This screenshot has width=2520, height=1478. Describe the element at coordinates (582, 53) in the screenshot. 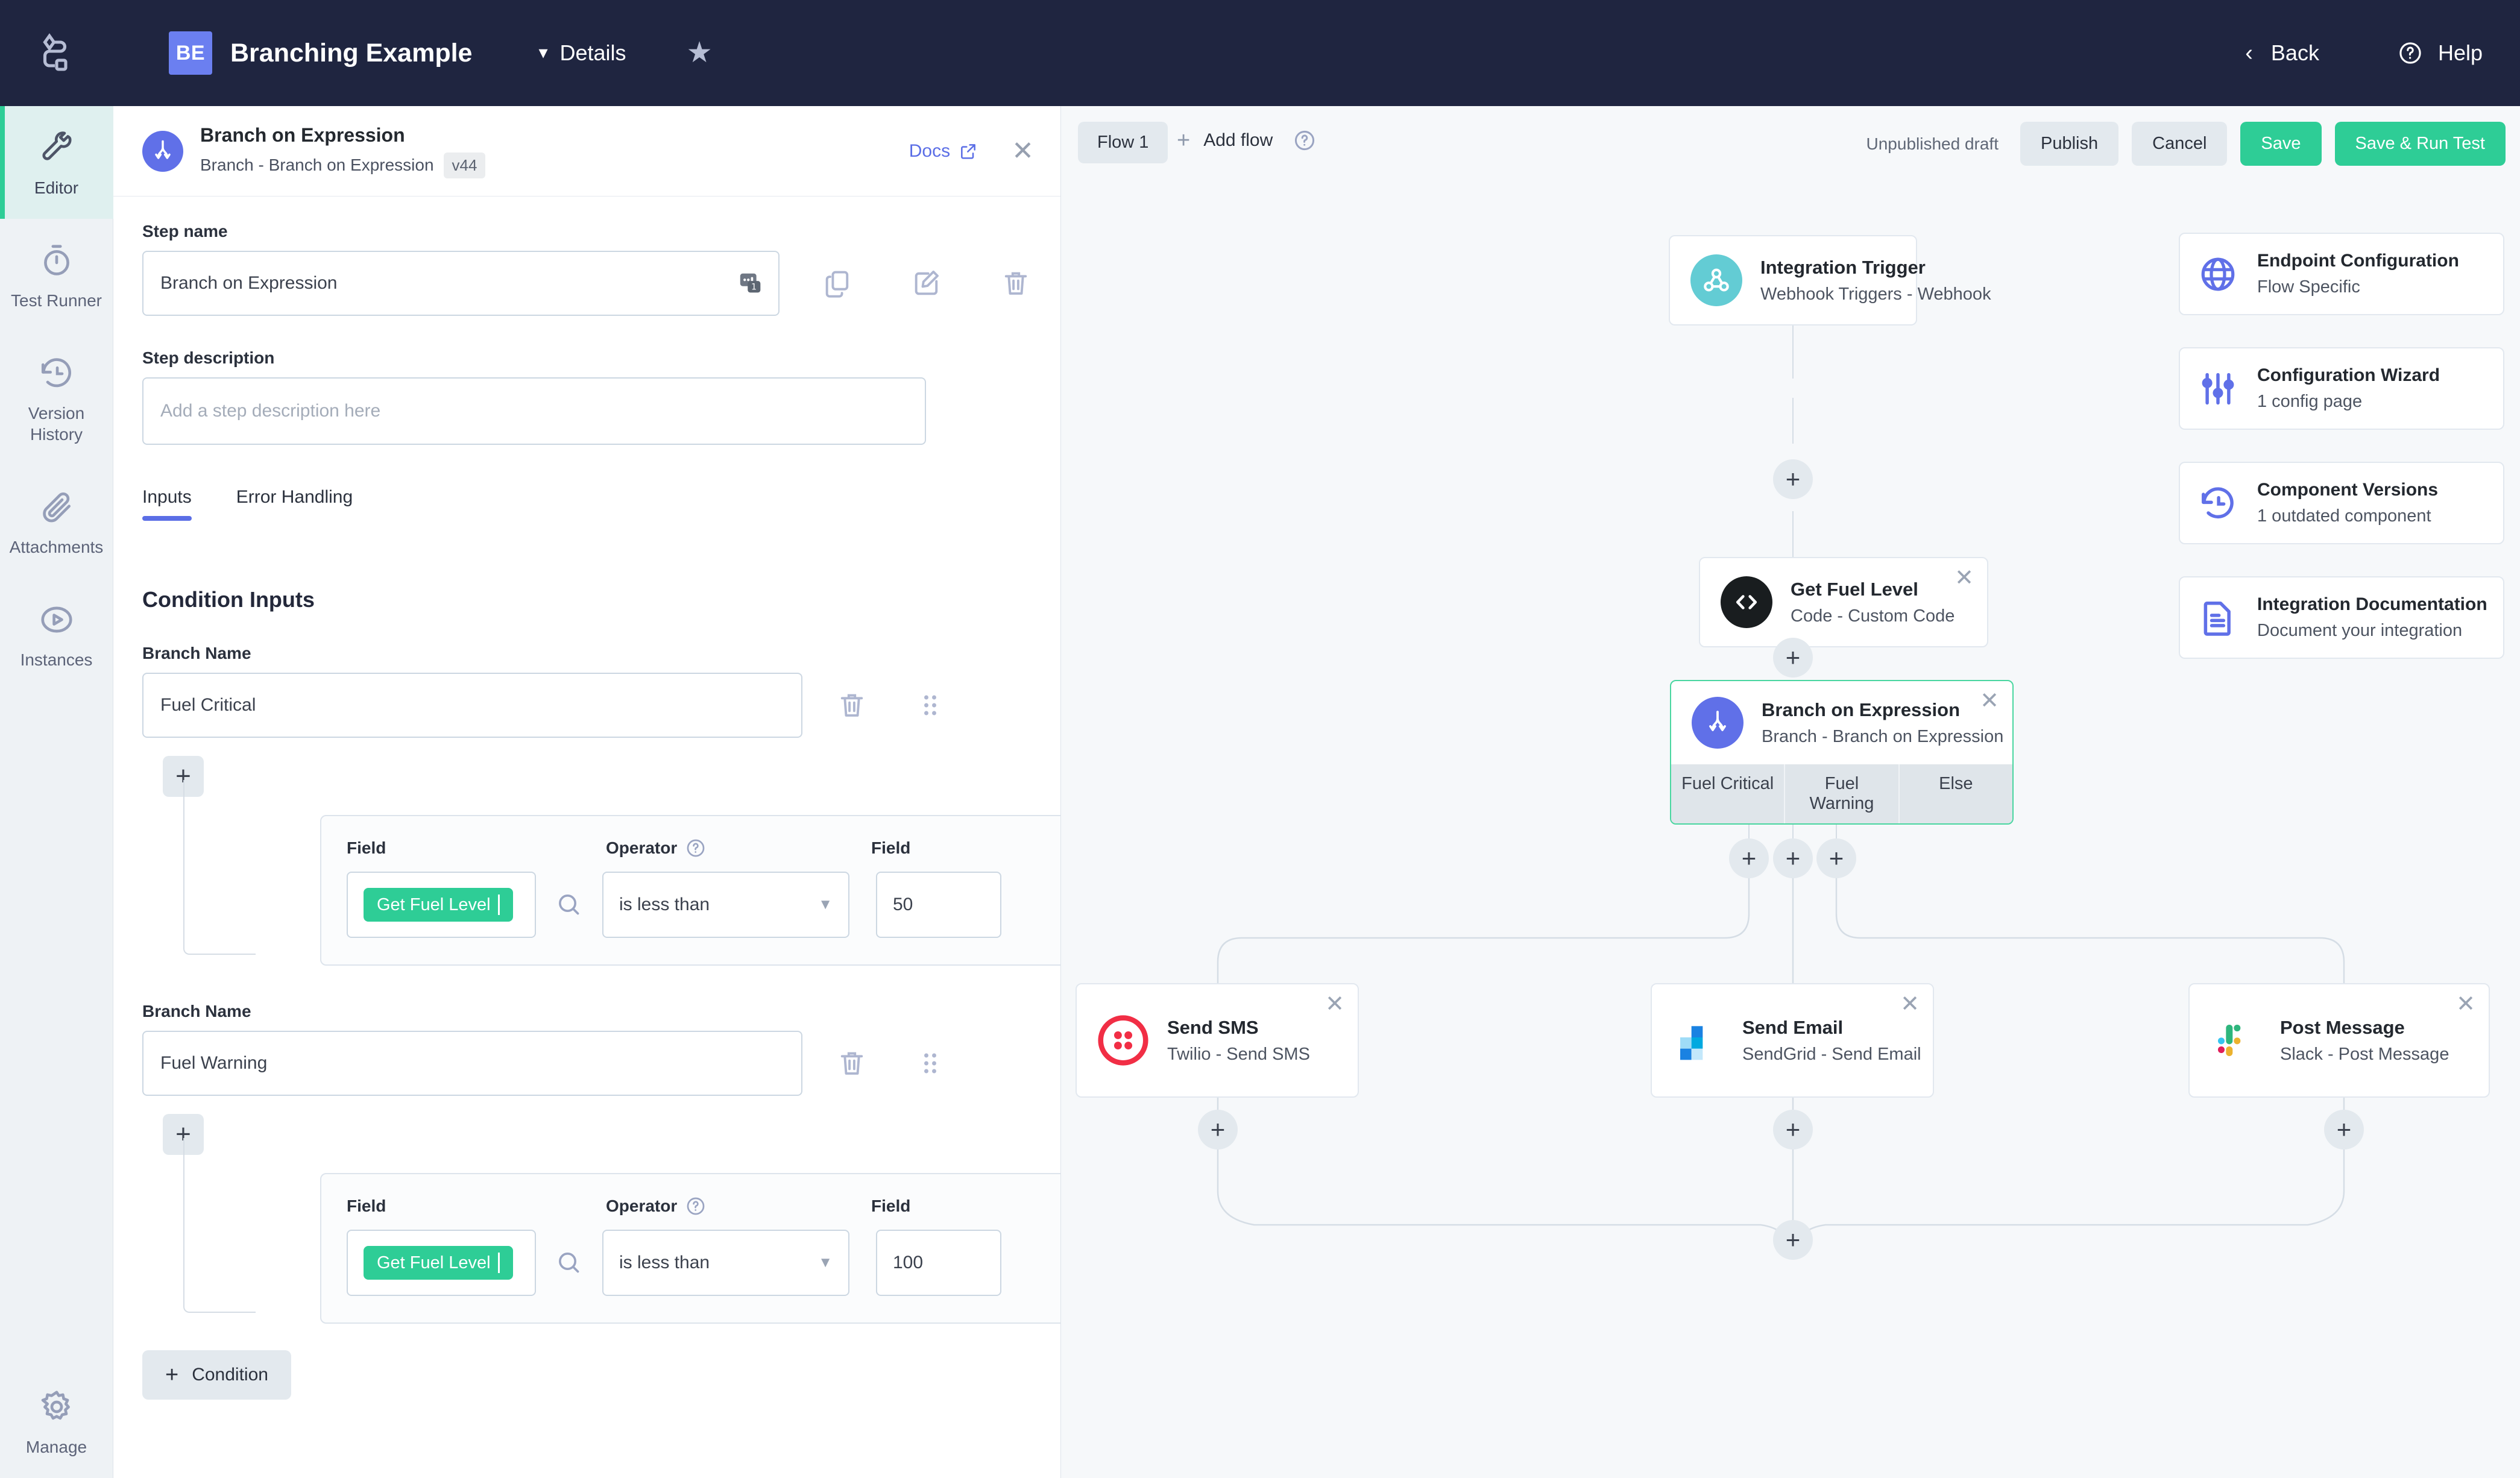

I see `details-dropdown: ▾ Details` at that location.